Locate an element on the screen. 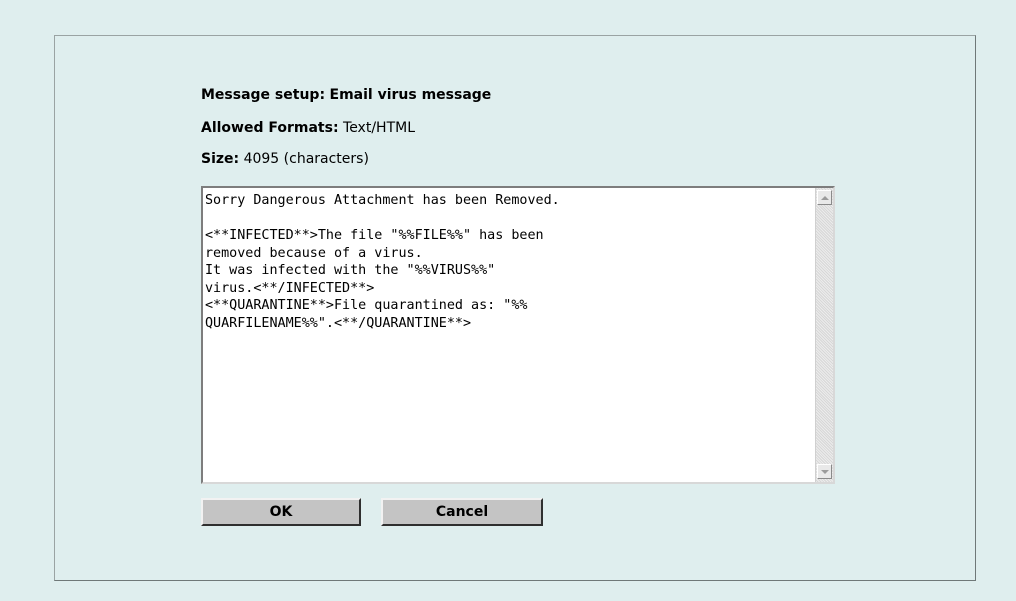 This screenshot has width=1016, height=601. size-label: Size: is located at coordinates (220, 159).